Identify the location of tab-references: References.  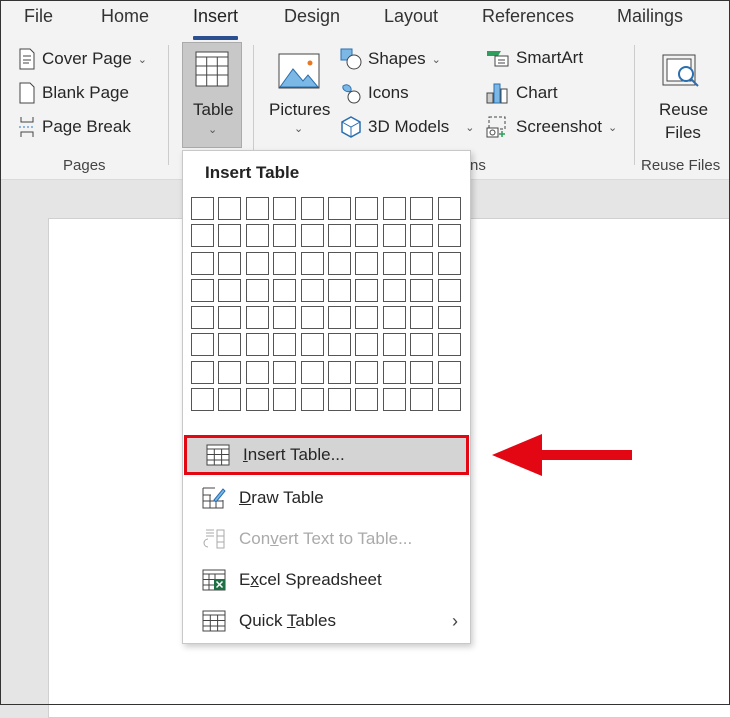
(528, 16).